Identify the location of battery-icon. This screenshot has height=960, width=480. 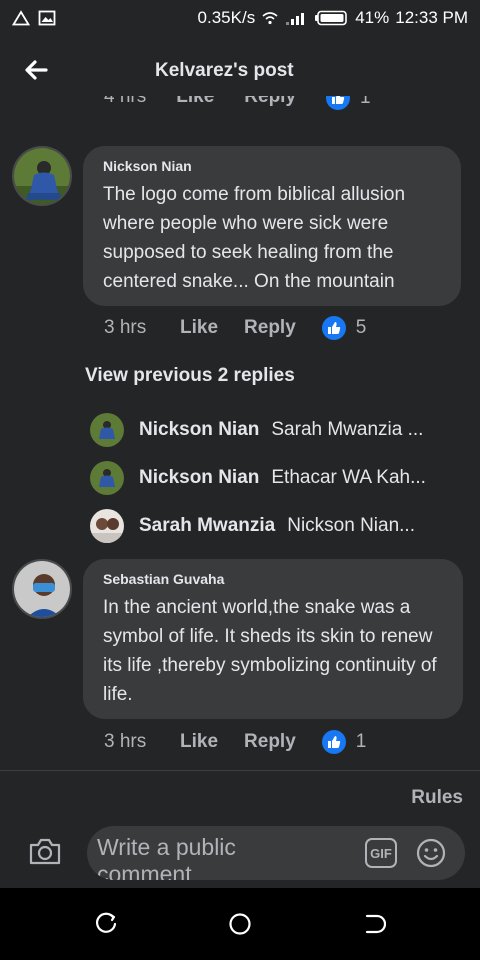
(331, 18).